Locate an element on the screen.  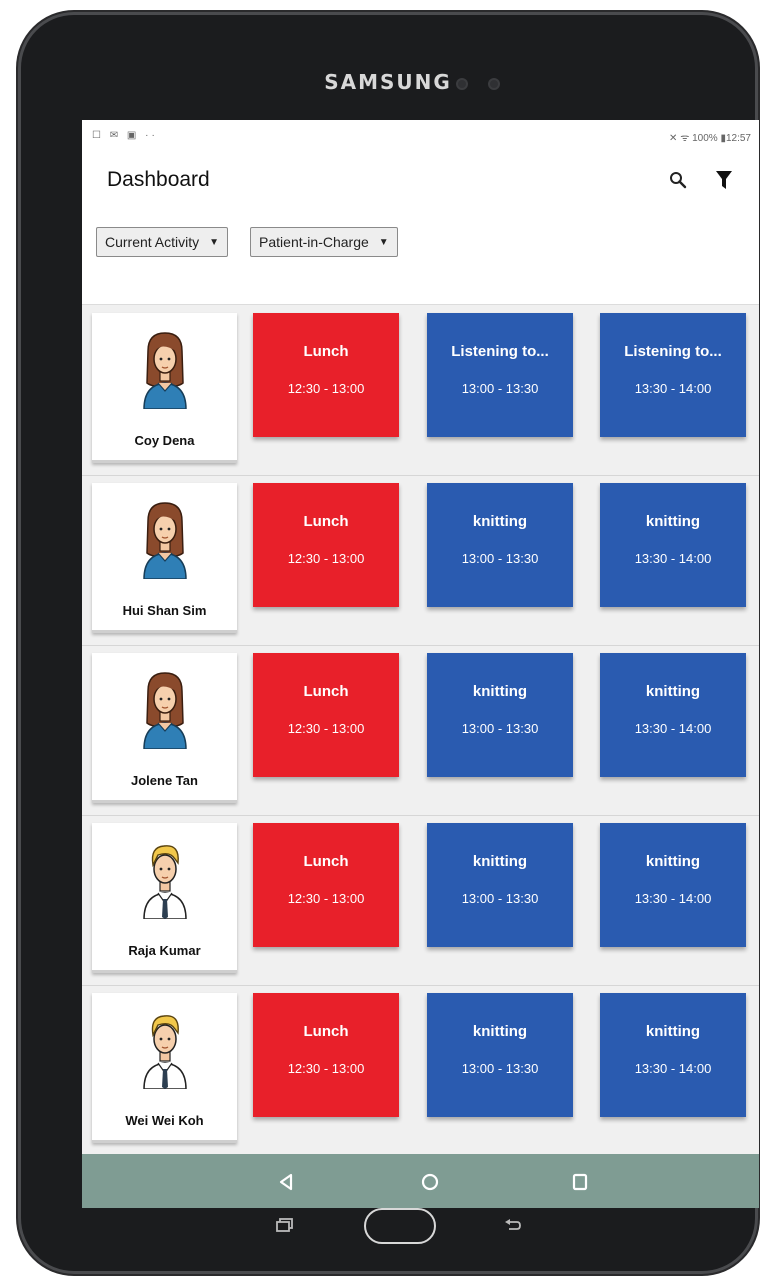
brand-logo: SAMSUNG is located at coordinates (388, 82).